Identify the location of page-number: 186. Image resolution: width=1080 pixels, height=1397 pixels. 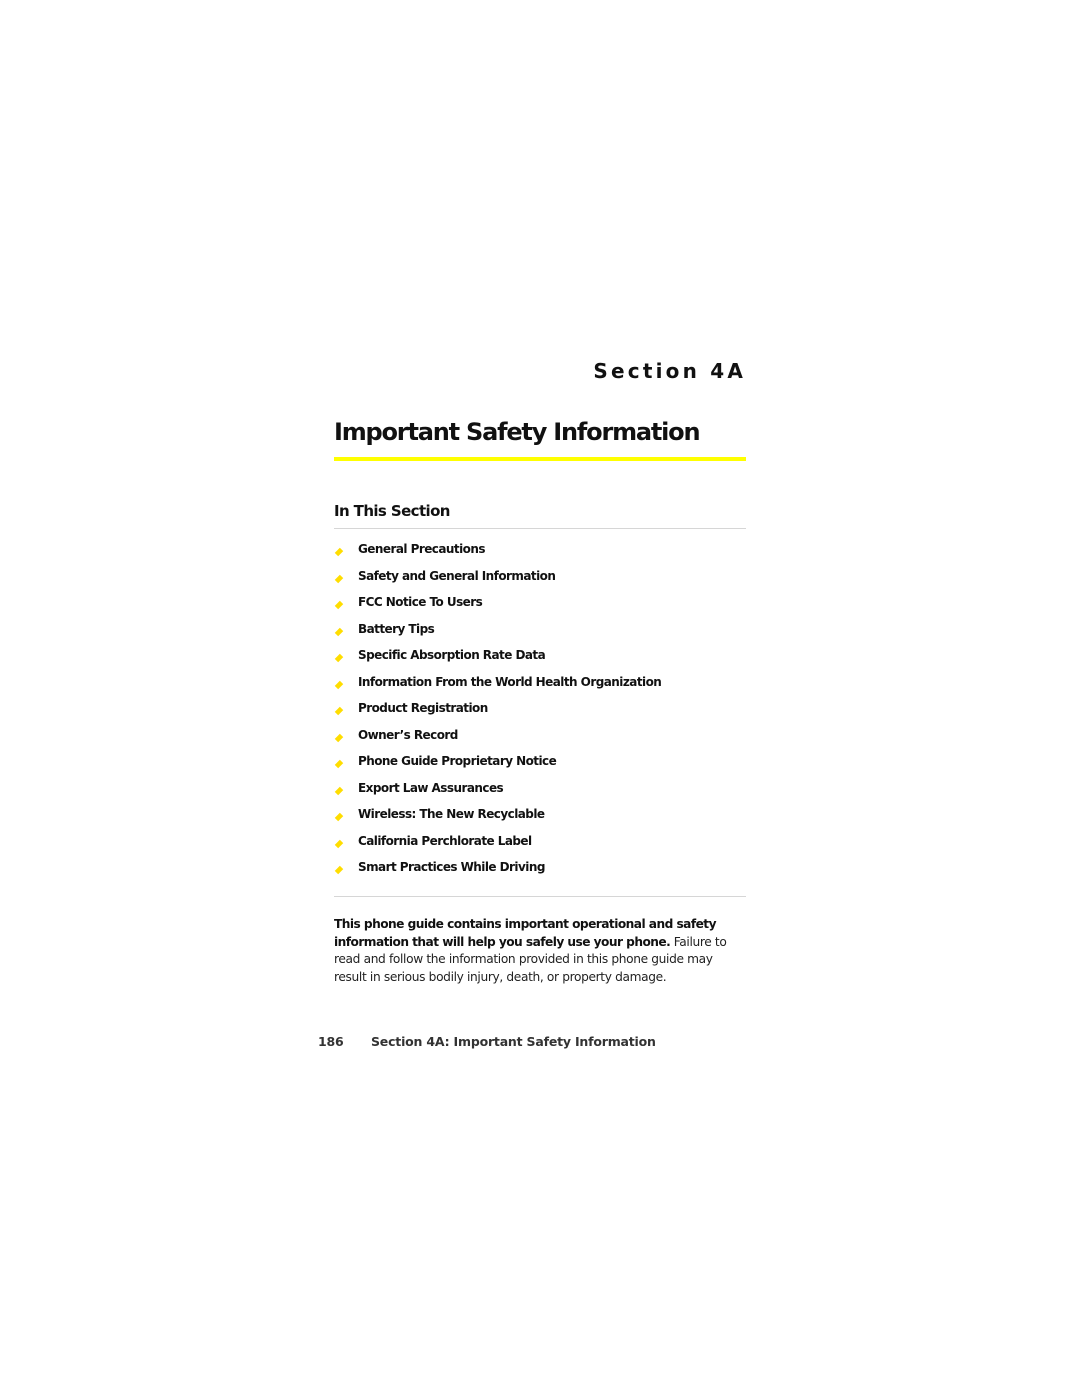
(331, 1041).